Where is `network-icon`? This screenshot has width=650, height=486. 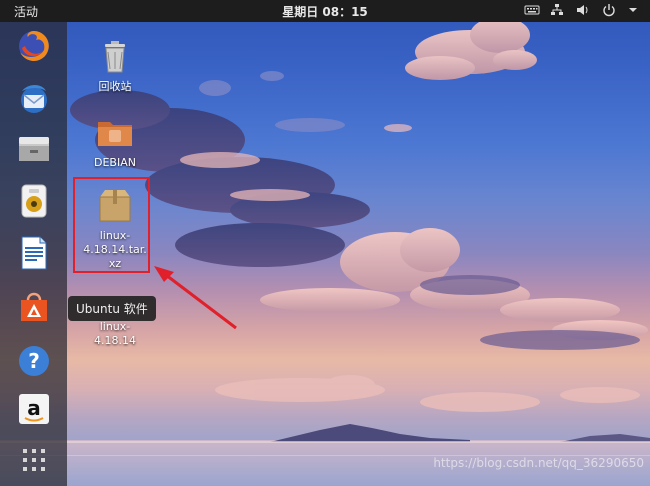
network-icon is located at coordinates (557, 10).